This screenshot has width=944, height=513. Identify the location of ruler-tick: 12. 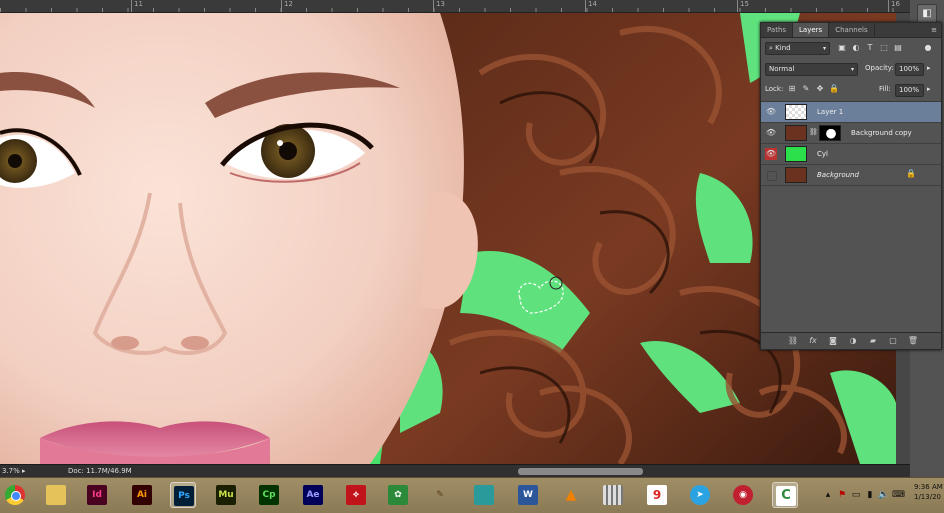
(287, 6).